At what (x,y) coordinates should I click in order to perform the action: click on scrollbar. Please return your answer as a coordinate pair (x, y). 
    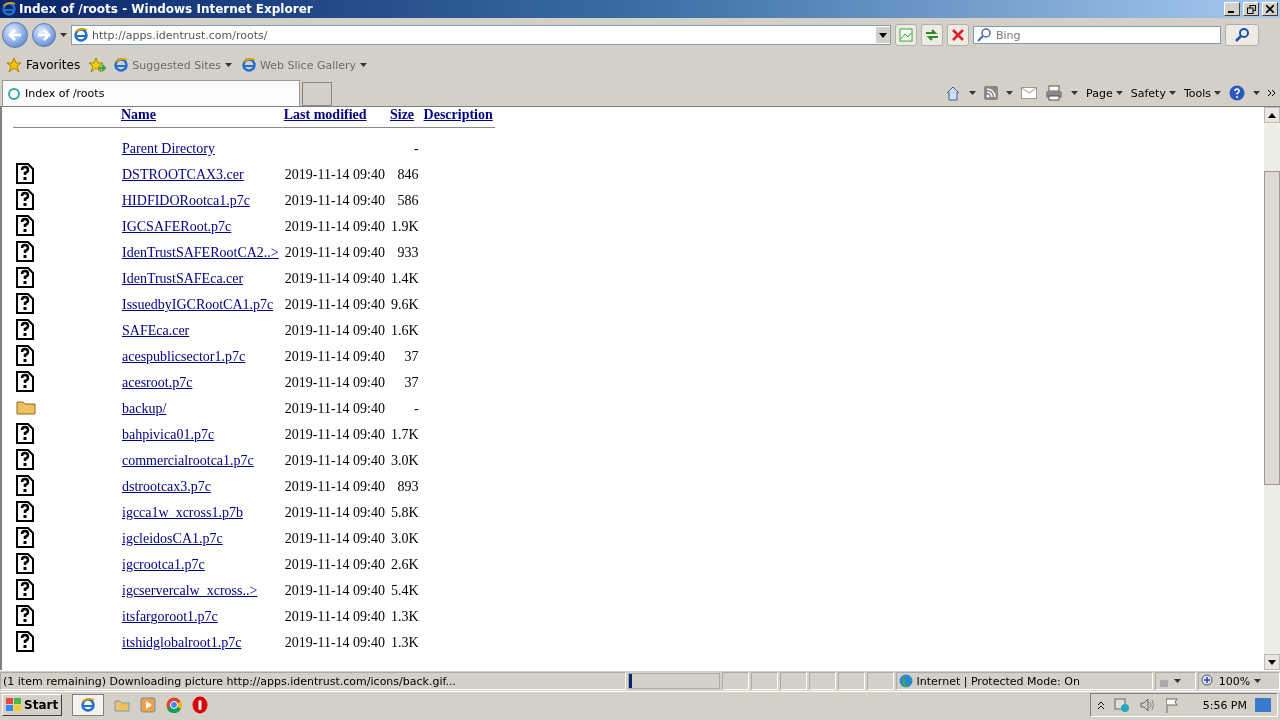
    Looking at the image, I should click on (1272, 388).